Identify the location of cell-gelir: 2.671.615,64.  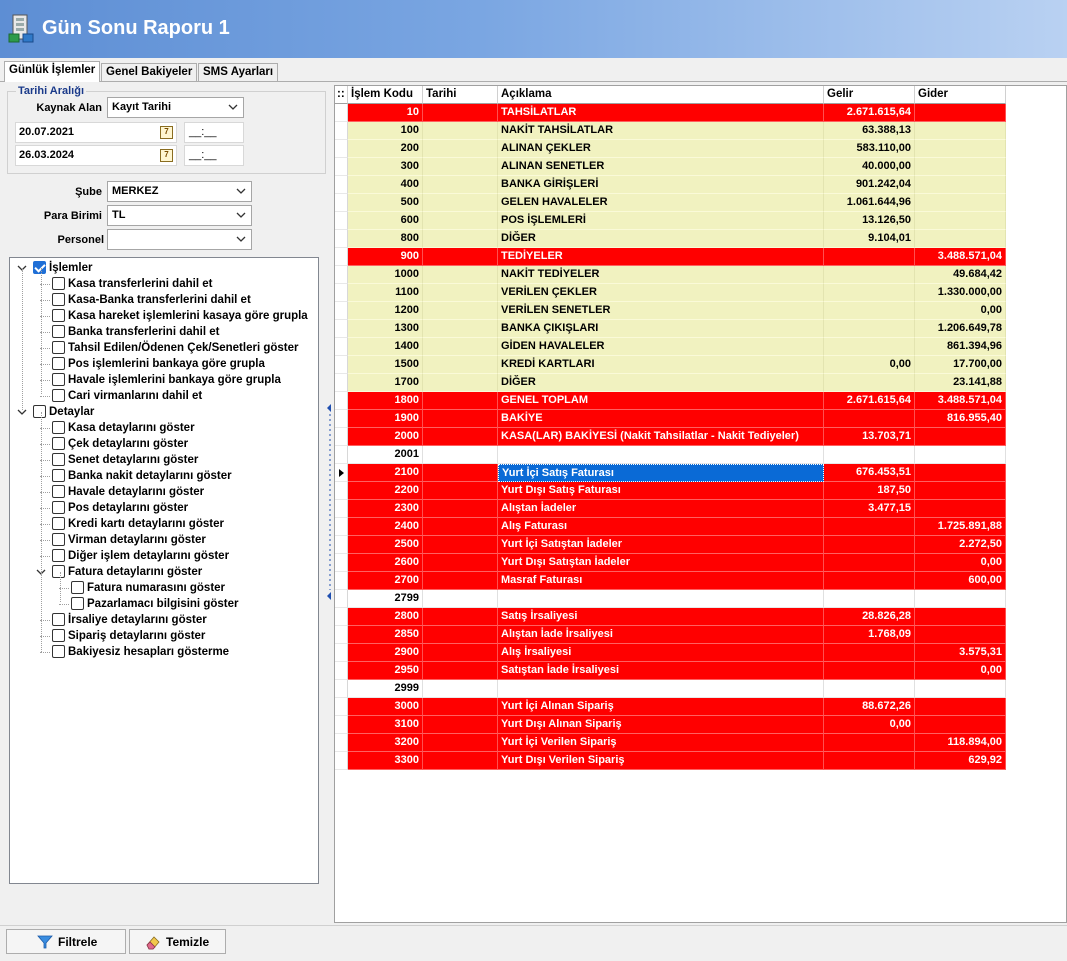
(869, 401).